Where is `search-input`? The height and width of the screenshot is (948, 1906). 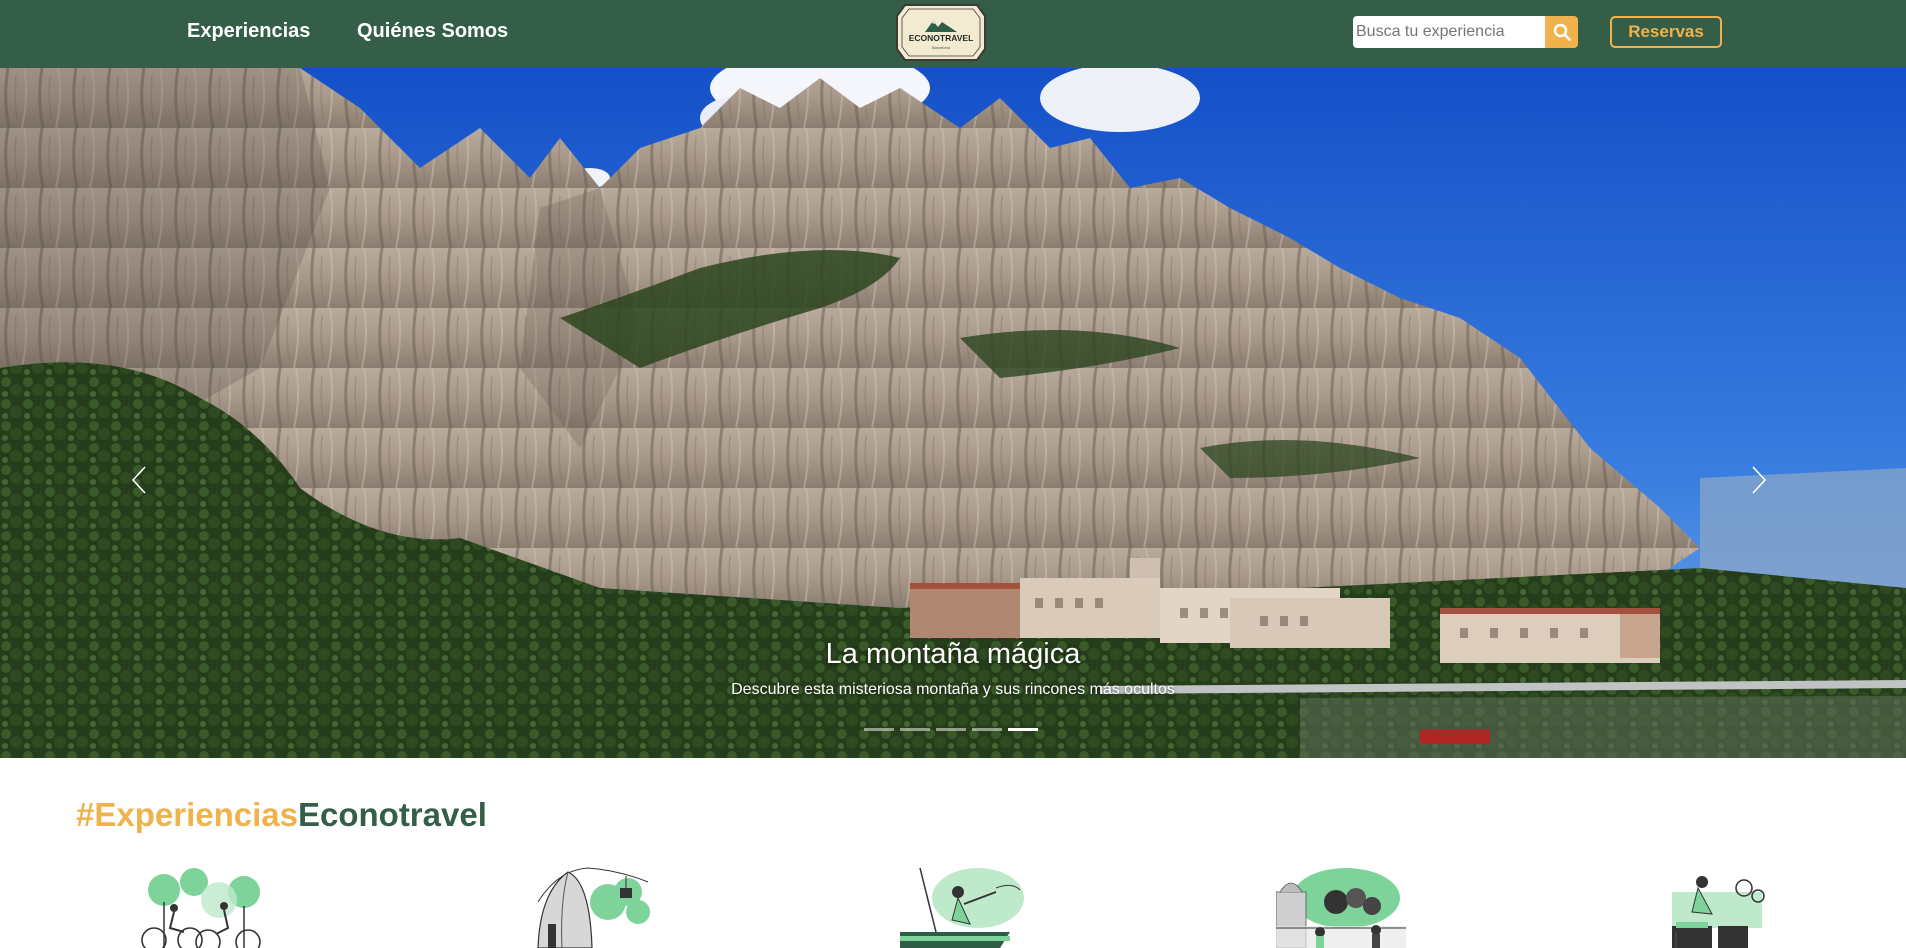
search-input is located at coordinates (1449, 32).